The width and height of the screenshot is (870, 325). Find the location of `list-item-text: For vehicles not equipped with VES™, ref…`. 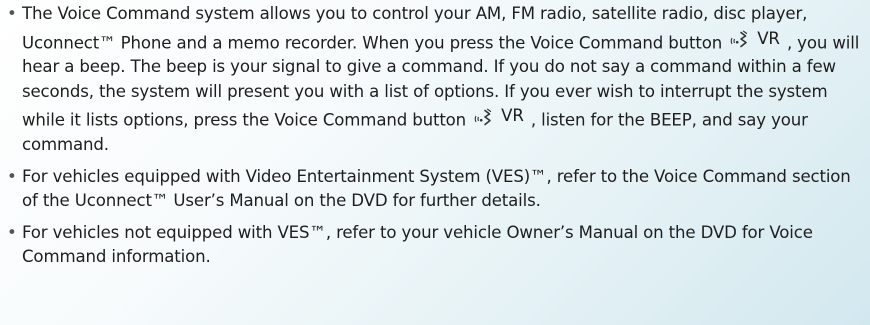

list-item-text: For vehicles not equipped with VES™, ref… is located at coordinates (417, 244).